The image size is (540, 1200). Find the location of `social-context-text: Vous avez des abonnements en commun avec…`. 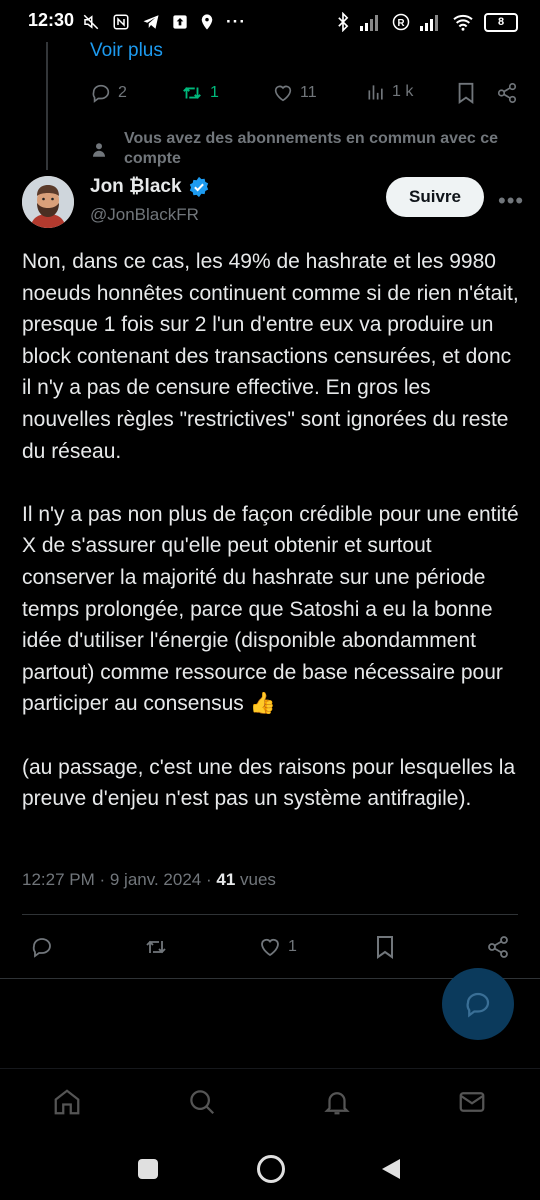

social-context-text: Vous avez des abonnements en commun avec… is located at coordinates (311, 148).